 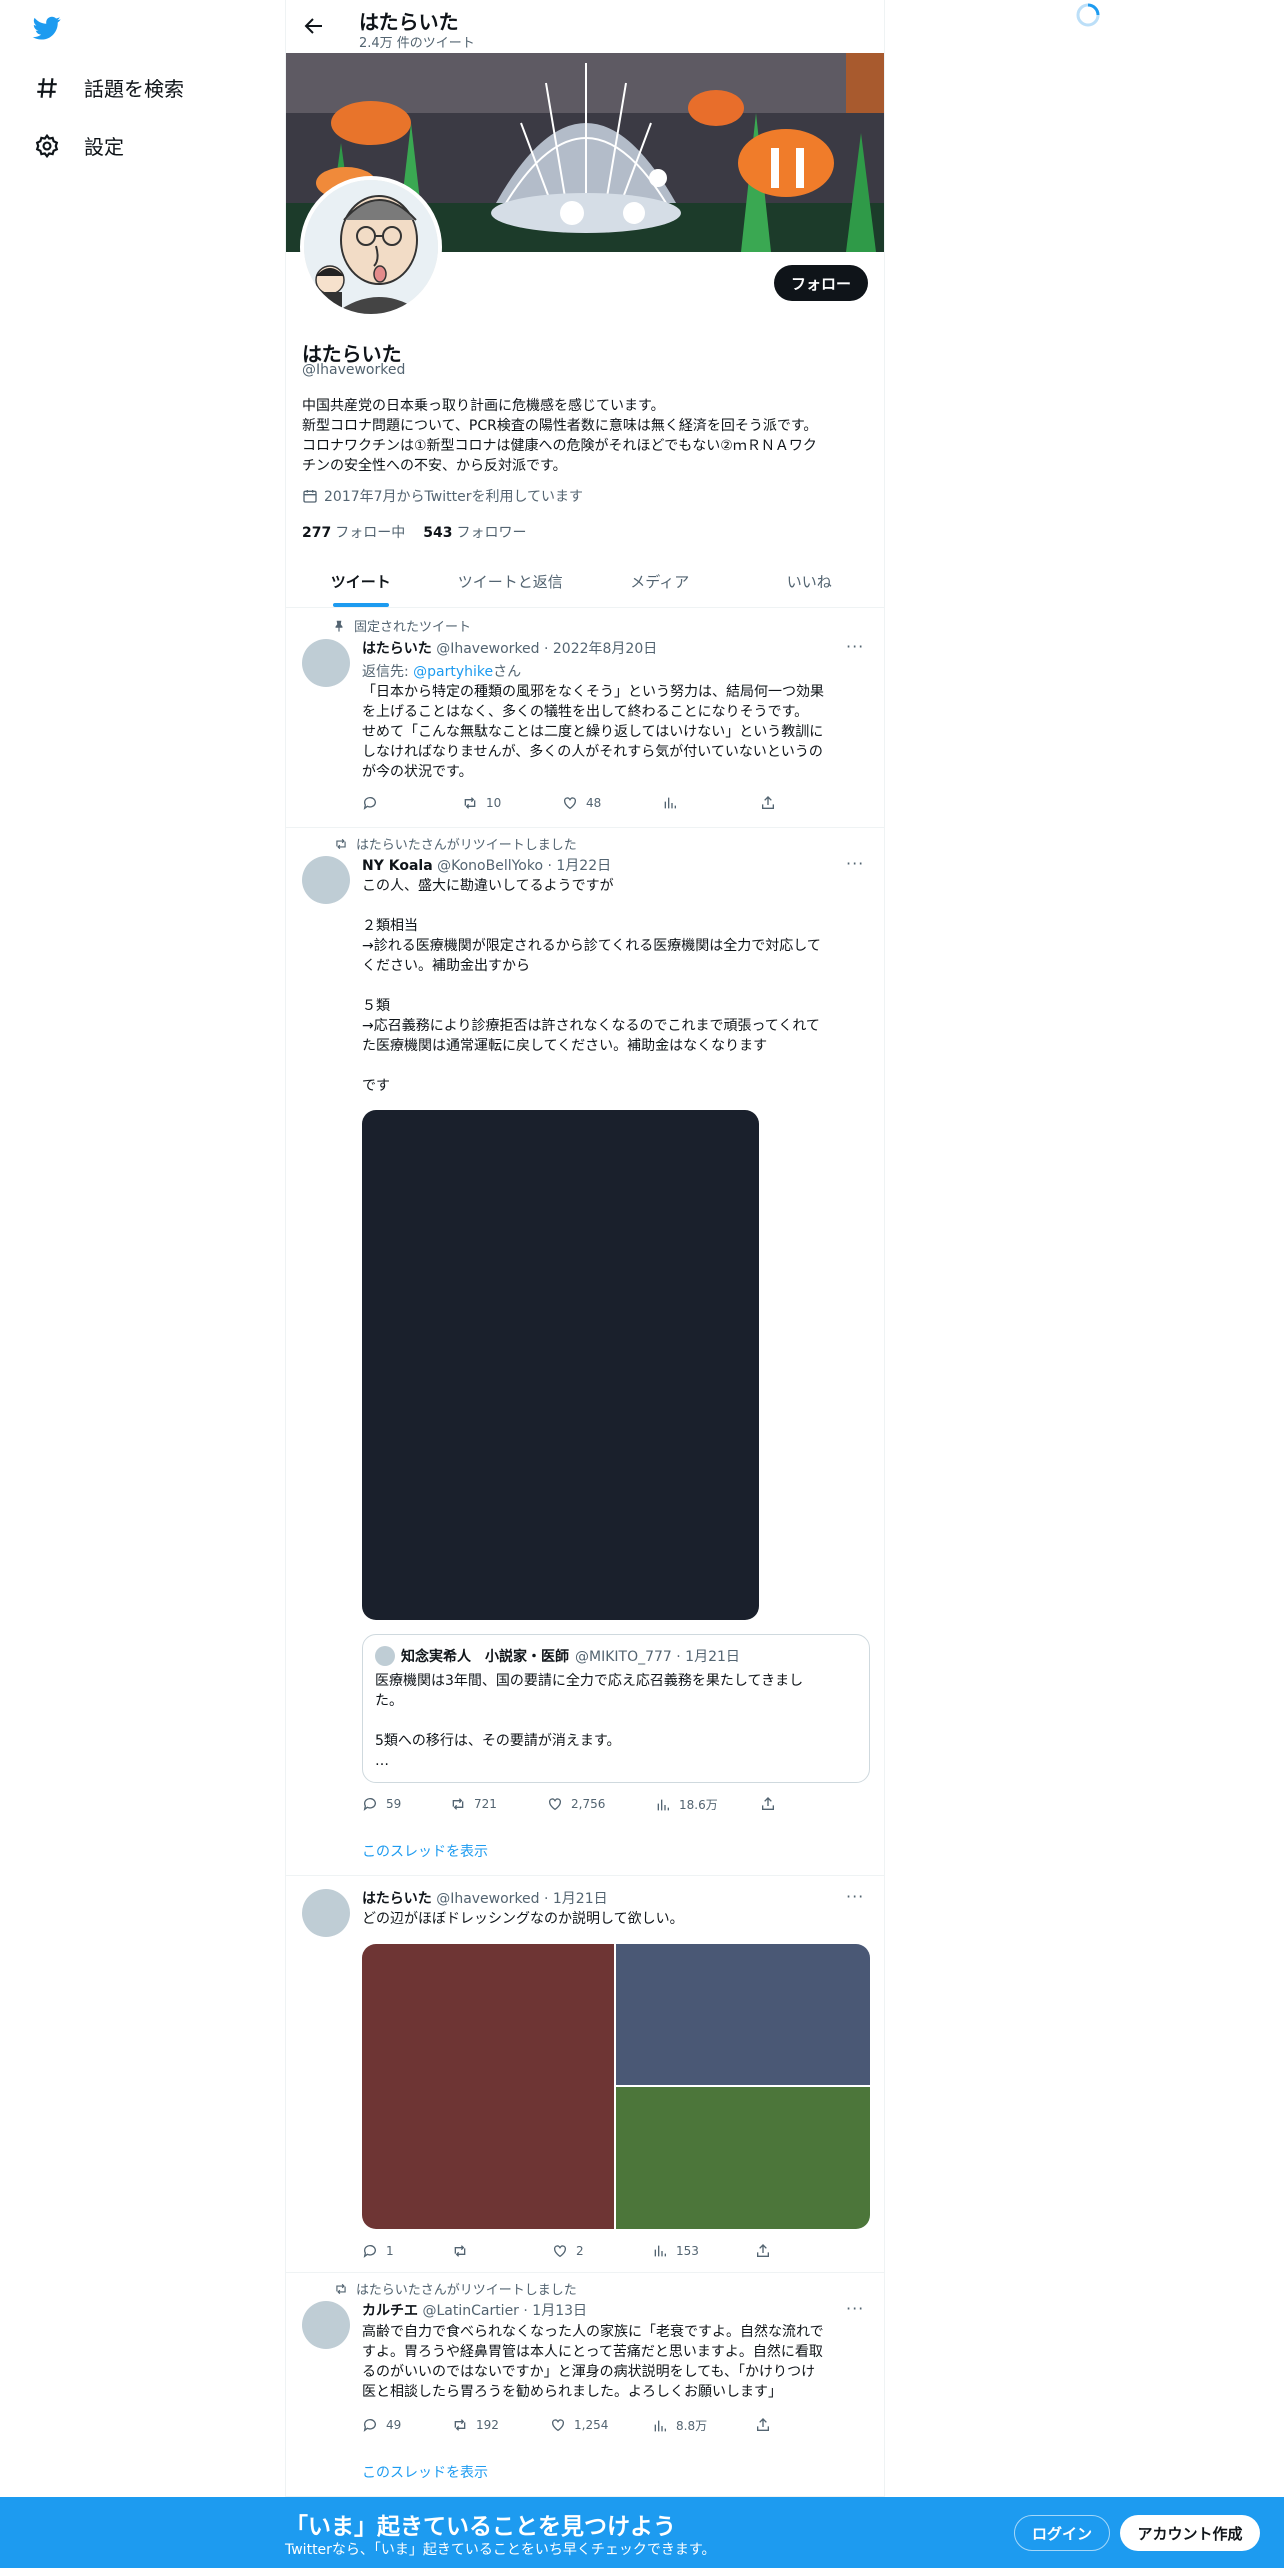 What do you see at coordinates (414, 532) in the screenshot?
I see `profile-stats: 277 フォロー中 543 フォロワー` at bounding box center [414, 532].